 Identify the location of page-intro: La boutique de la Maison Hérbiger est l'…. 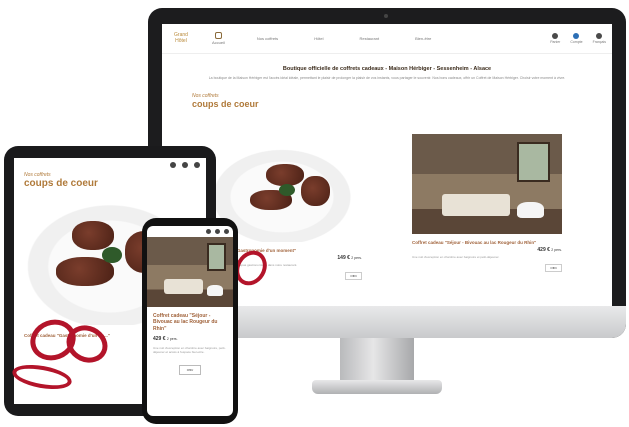
(387, 78).